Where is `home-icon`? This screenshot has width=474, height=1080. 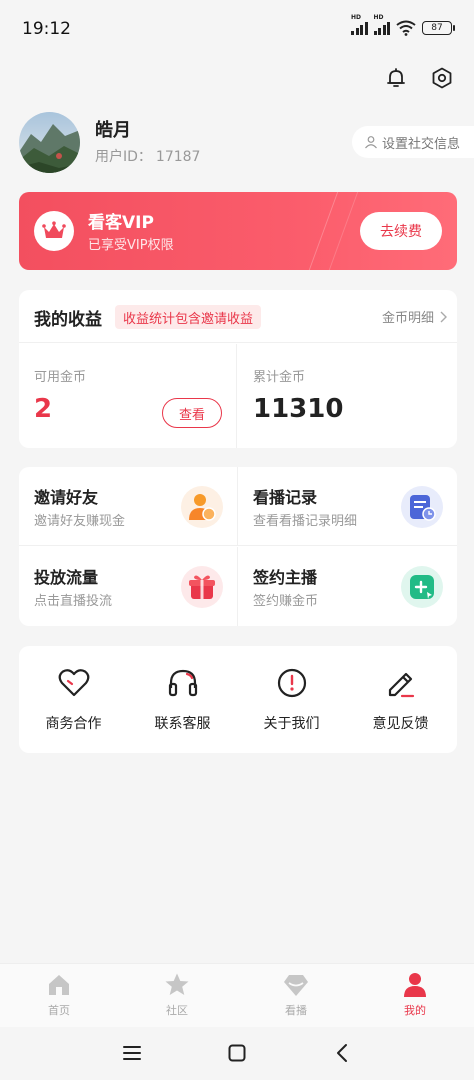
home-icon is located at coordinates (59, 985).